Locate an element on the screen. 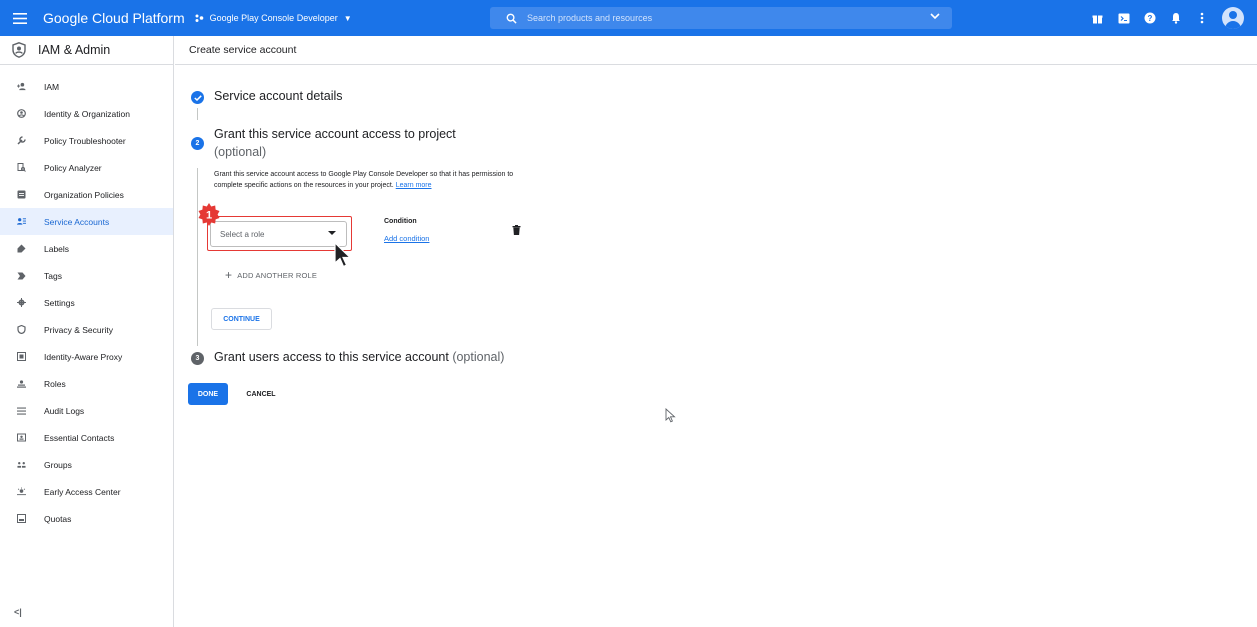 The height and width of the screenshot is (627, 1257). delete-role-trash-icon is located at coordinates (516, 230).